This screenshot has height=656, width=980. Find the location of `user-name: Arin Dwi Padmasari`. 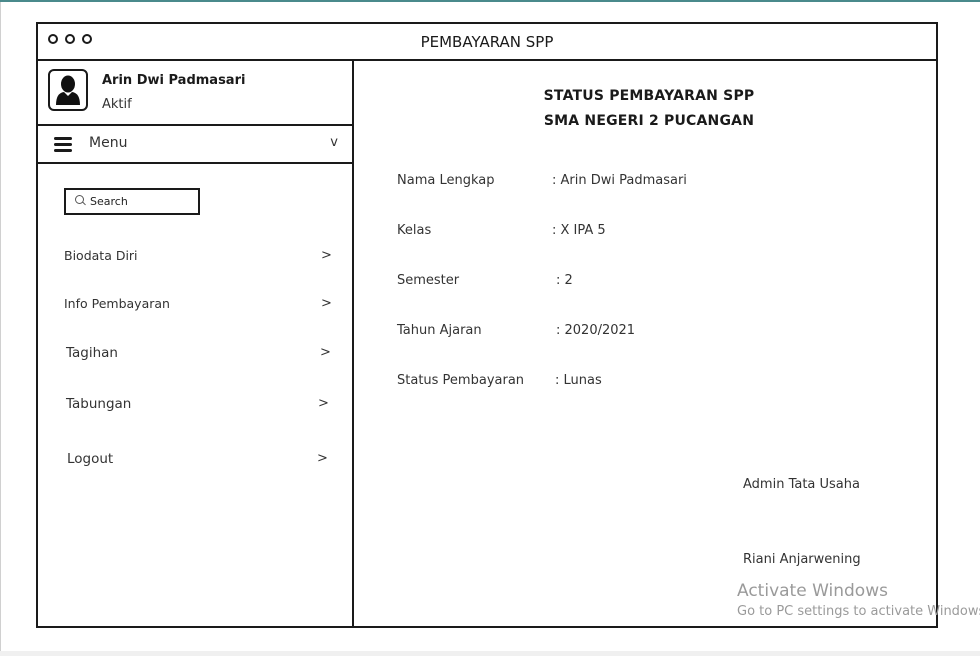

user-name: Arin Dwi Padmasari is located at coordinates (174, 80).